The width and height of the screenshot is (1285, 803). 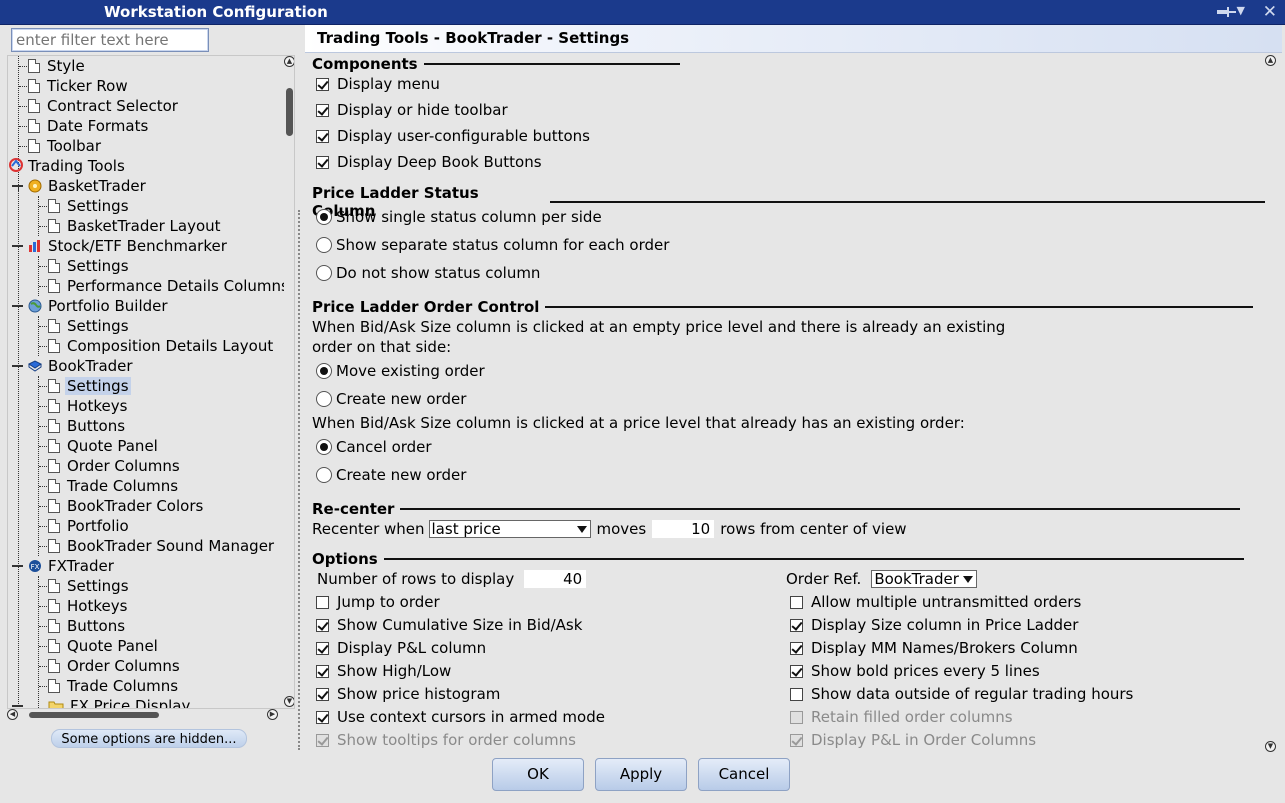 I want to click on checkbox-multiple-untransmitted: Allow multiple untransmitted orders, so click(x=935, y=602).